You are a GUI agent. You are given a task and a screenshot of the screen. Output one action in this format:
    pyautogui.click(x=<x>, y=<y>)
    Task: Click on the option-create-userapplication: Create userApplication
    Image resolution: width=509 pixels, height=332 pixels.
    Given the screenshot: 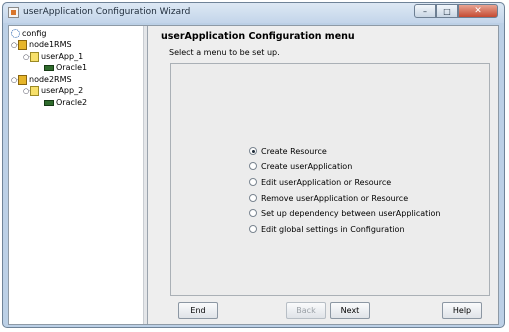 What is the action you would take?
    pyautogui.click(x=300, y=166)
    